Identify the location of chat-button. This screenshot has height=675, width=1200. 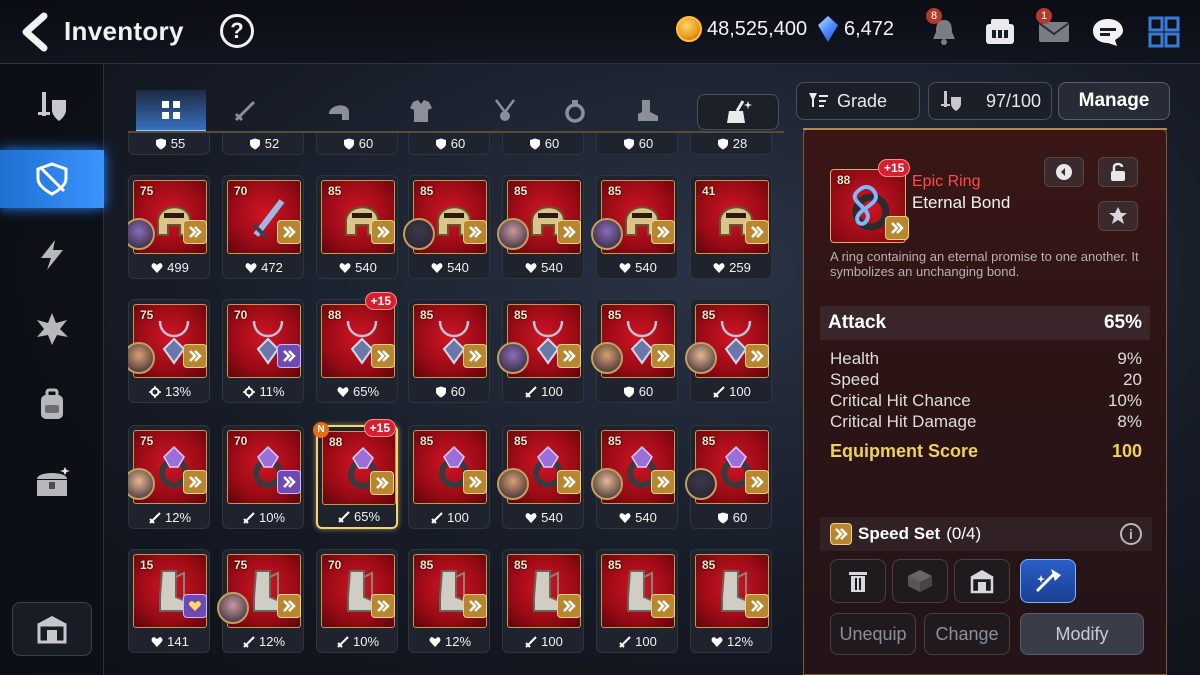
(1108, 32).